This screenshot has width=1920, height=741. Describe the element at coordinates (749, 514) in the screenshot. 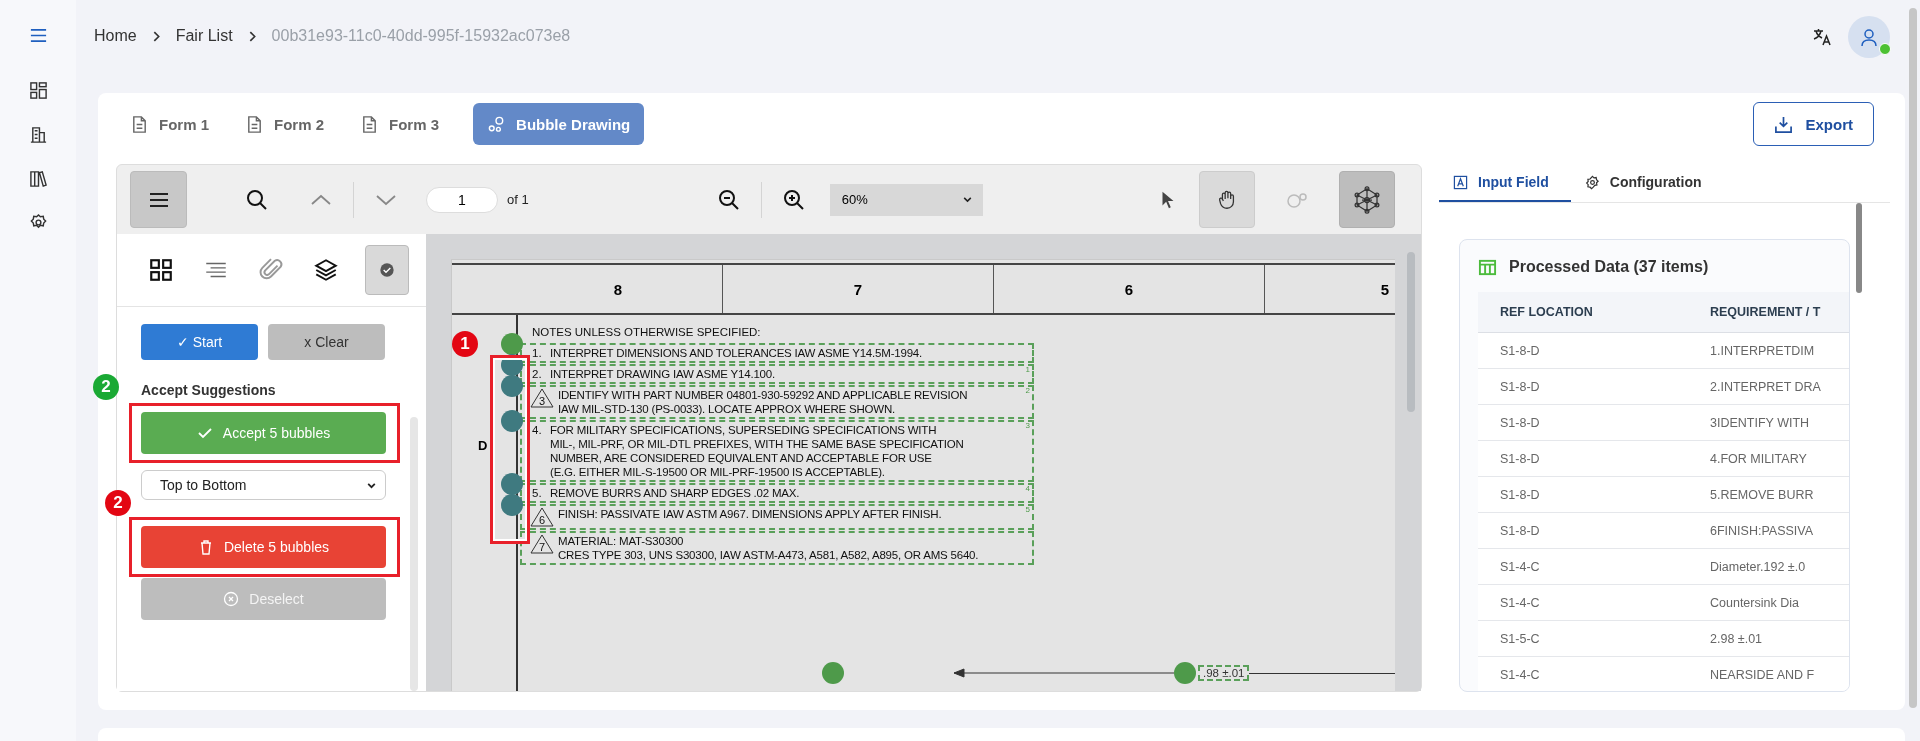

I see `note-text: FINISH: PASSIVATE IAW ASTM A967. DIMENSIONS APPLY AFTER FINISH.` at that location.